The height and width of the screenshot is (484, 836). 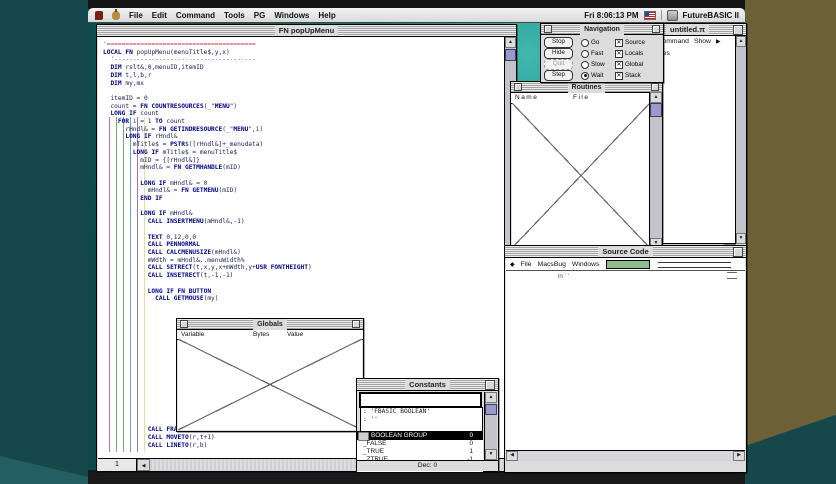 What do you see at coordinates (303, 292) in the screenshot?
I see `code-line: LONG IF FN BUTTON` at bounding box center [303, 292].